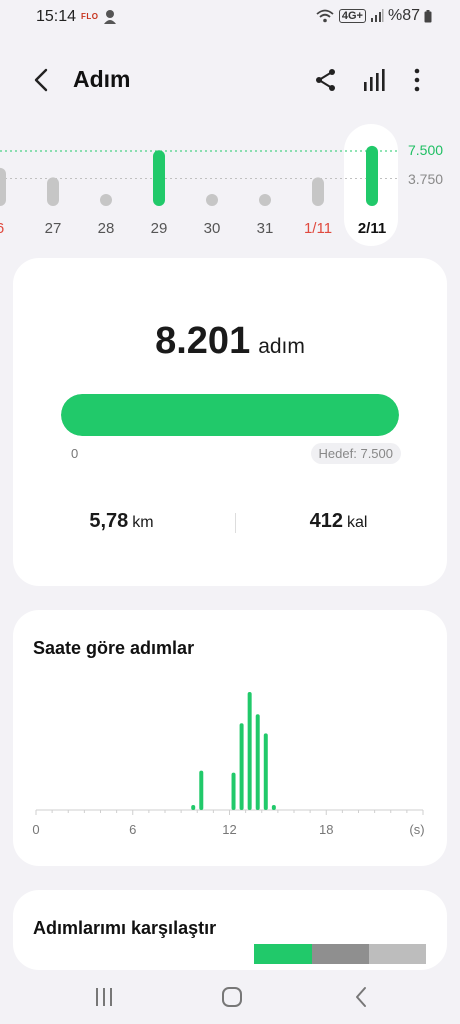 The width and height of the screenshot is (460, 1024). Describe the element at coordinates (230, 18) in the screenshot. I see `status-bar: 15:14 FLO 4G+ %87` at that location.